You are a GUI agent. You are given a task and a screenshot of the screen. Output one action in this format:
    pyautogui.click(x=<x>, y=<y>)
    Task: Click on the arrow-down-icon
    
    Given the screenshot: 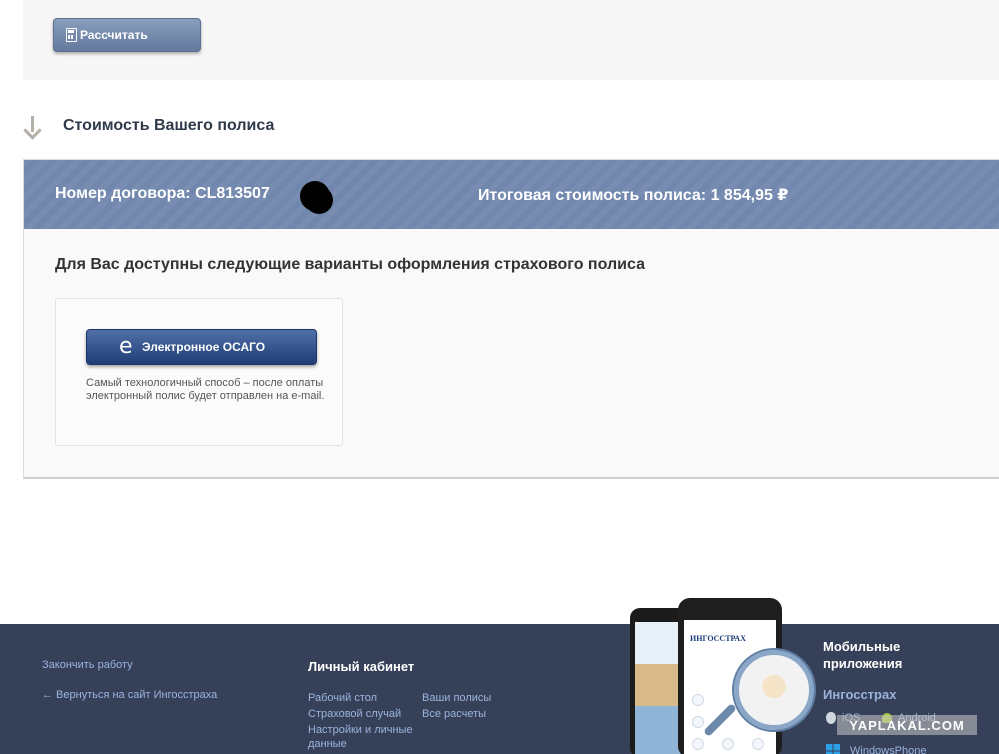 What is the action you would take?
    pyautogui.click(x=33, y=126)
    